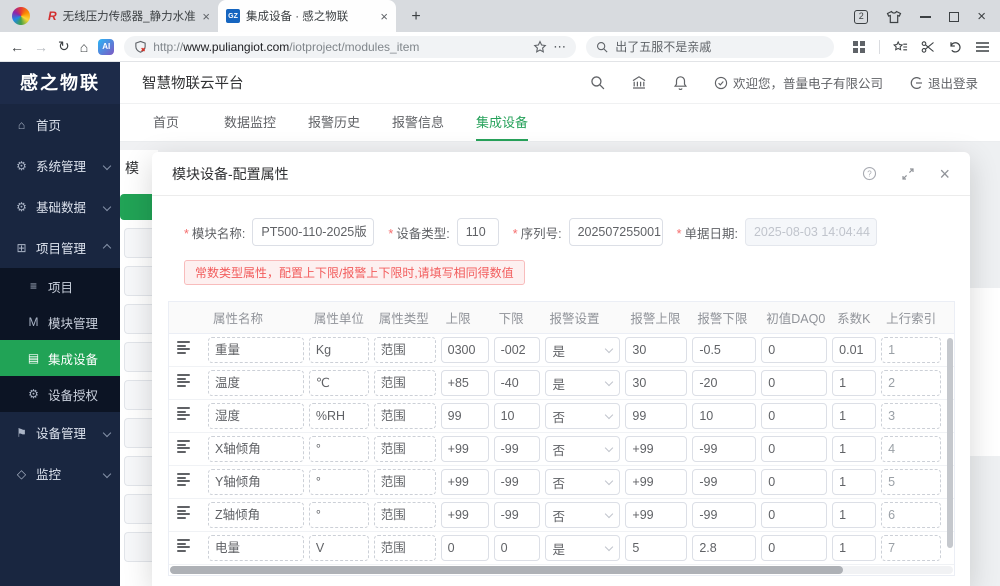 This screenshot has width=1000, height=586. Describe the element at coordinates (894, 17) in the screenshot. I see `skin-shirt-icon` at that location.